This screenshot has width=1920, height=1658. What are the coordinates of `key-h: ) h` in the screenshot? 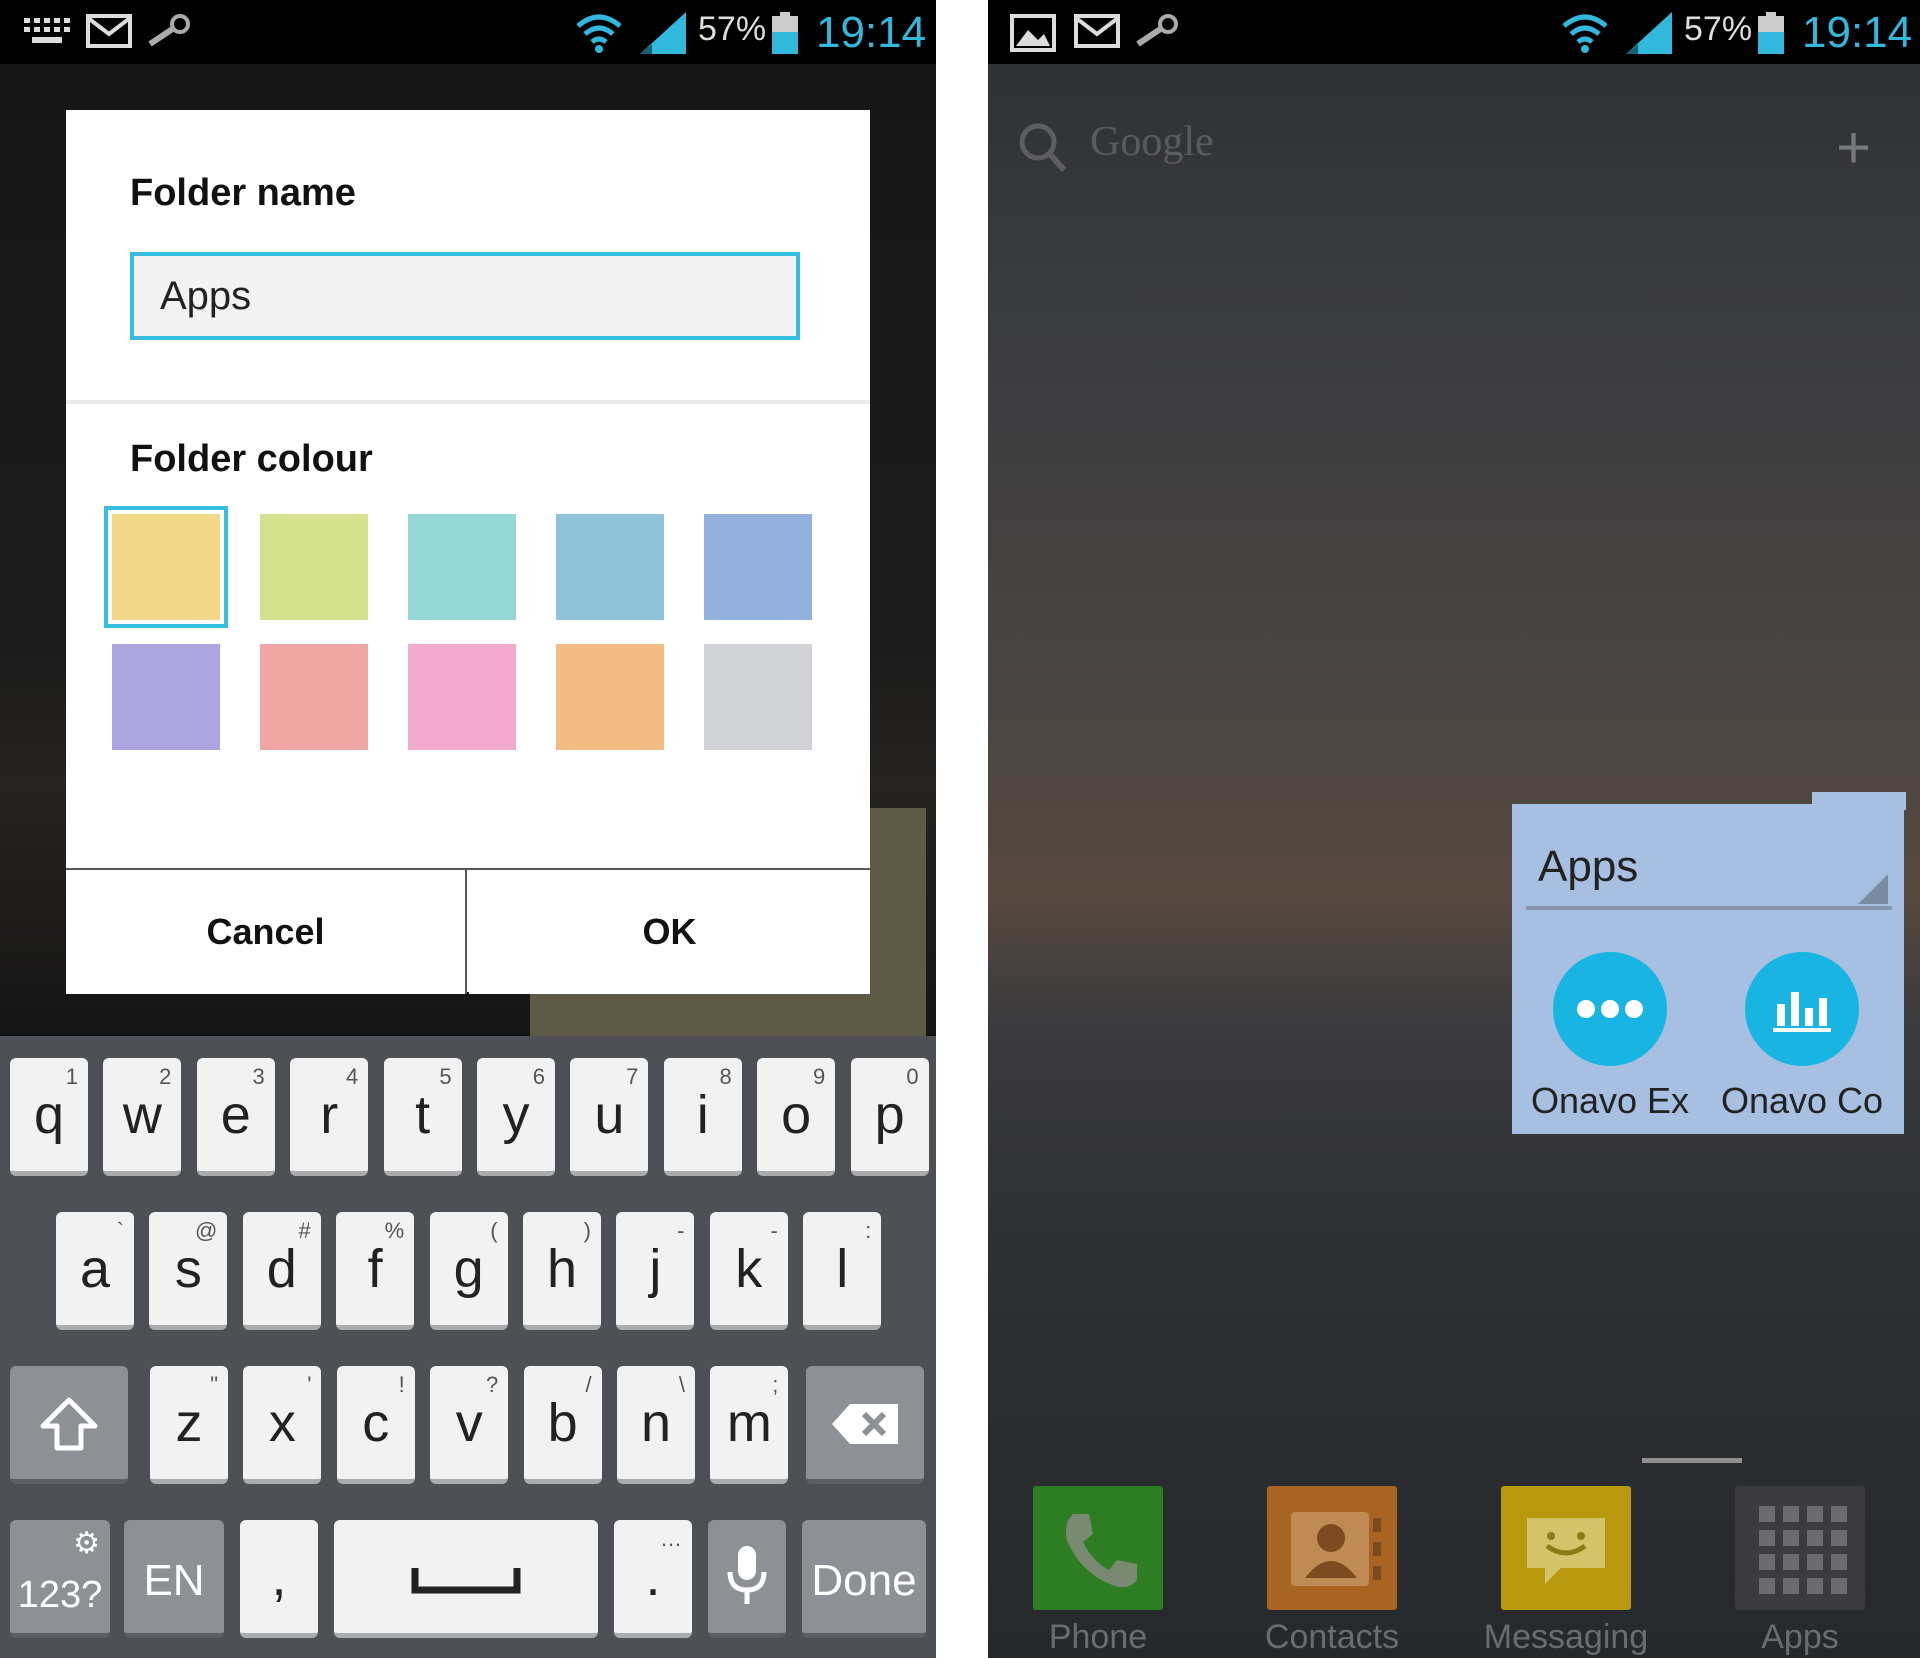 It's located at (562, 1271).